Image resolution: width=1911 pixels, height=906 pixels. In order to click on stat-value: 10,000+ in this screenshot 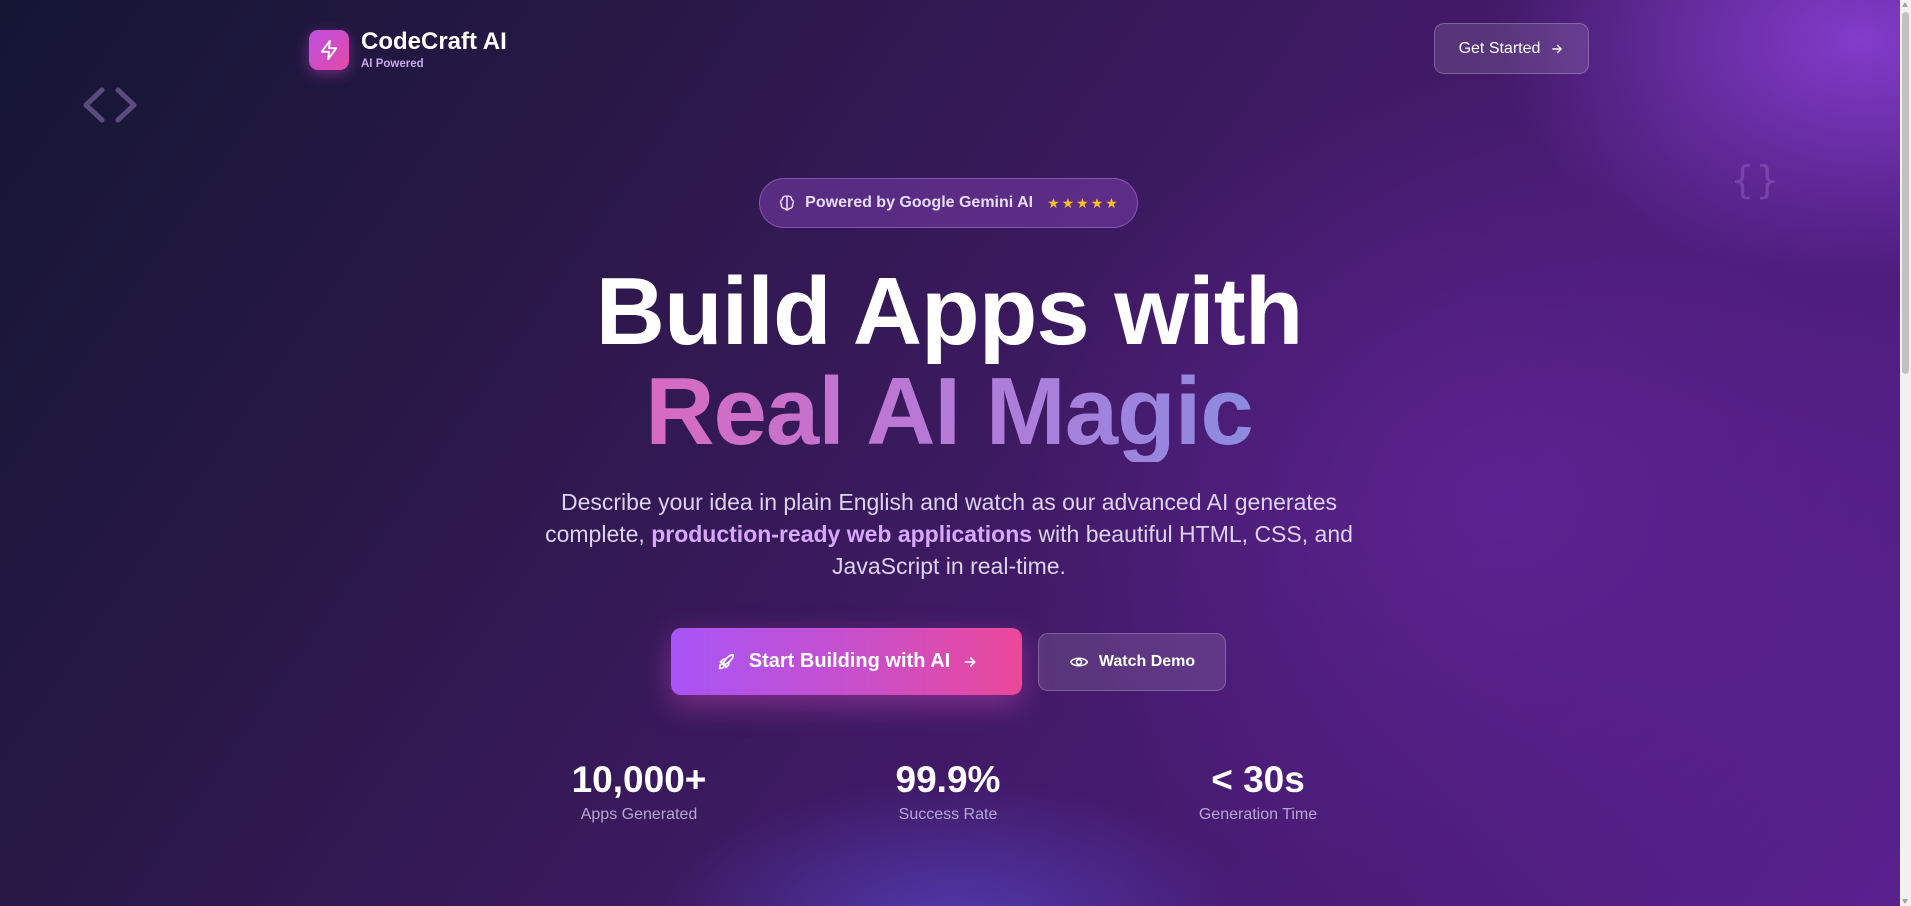, I will do `click(639, 779)`.